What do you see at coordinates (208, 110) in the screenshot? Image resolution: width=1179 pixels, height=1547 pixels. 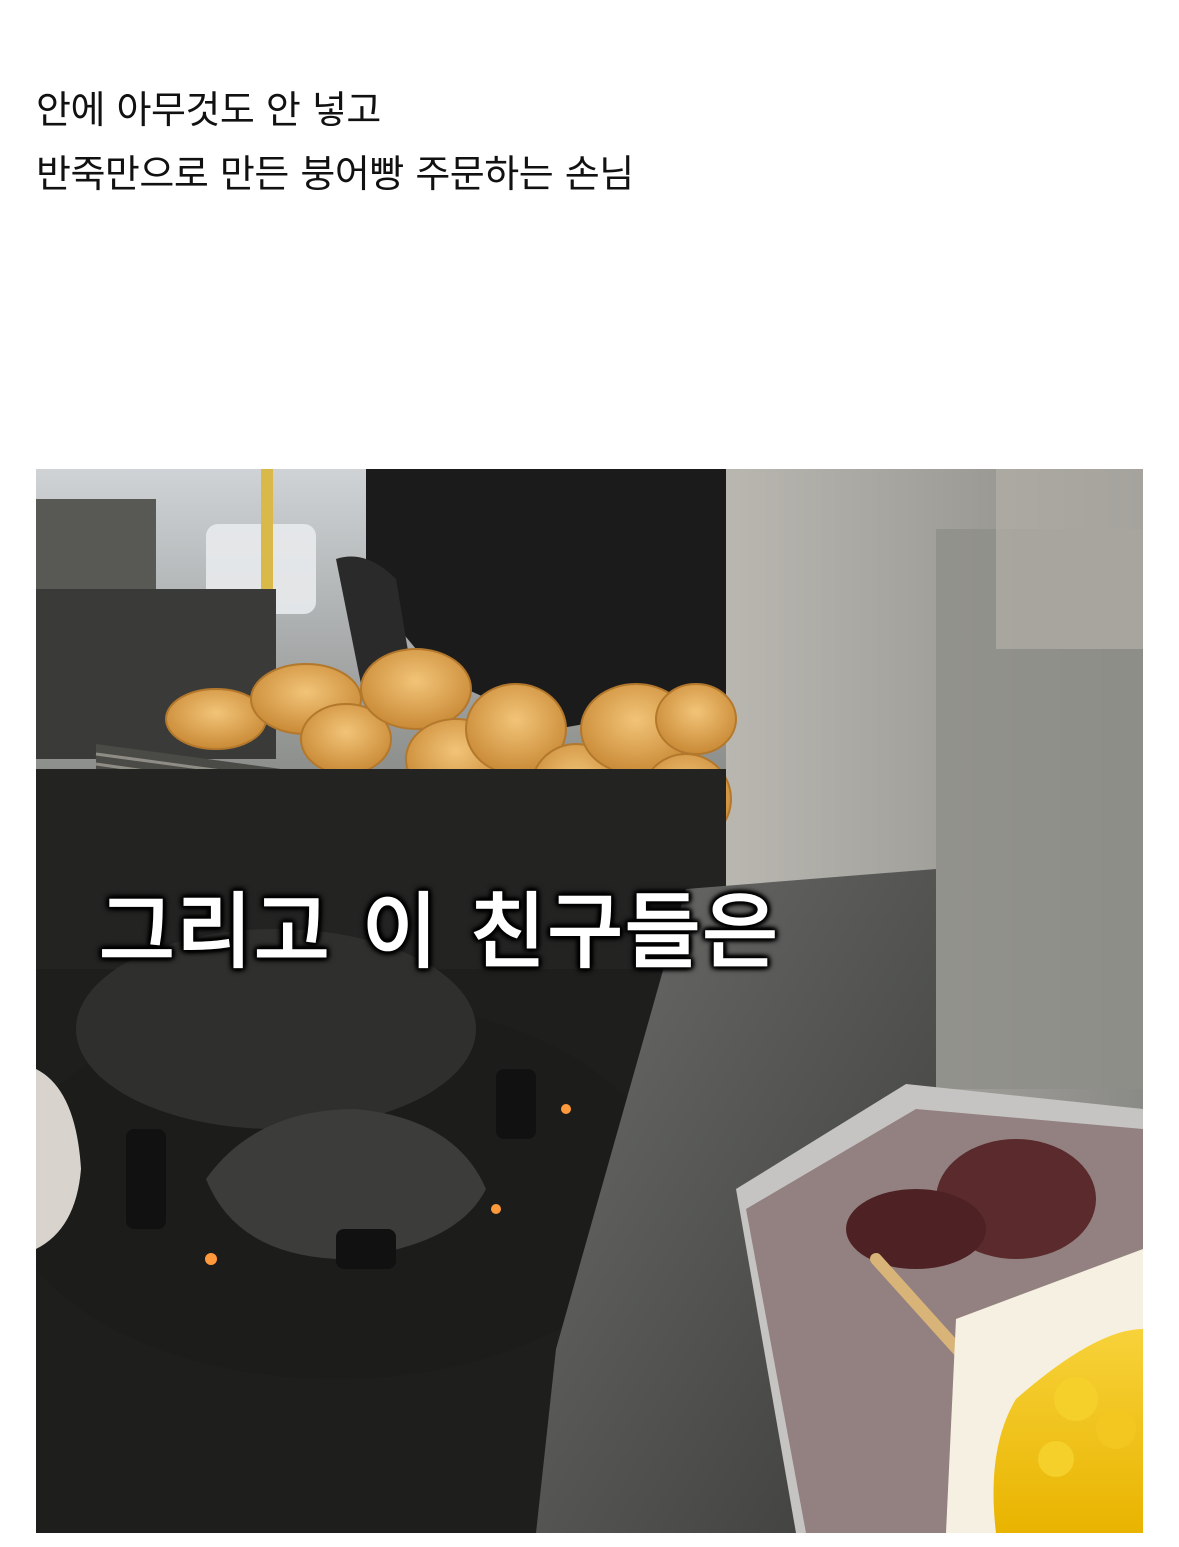 I see `post-line-1: 안에 아무것도 안 넣고` at bounding box center [208, 110].